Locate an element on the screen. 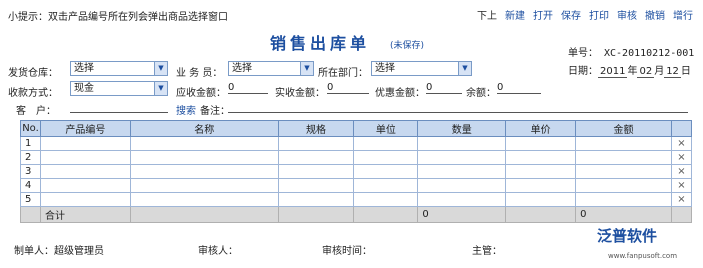 The width and height of the screenshot is (703, 268). warehouse-select: 选择 ▼ is located at coordinates (119, 68).